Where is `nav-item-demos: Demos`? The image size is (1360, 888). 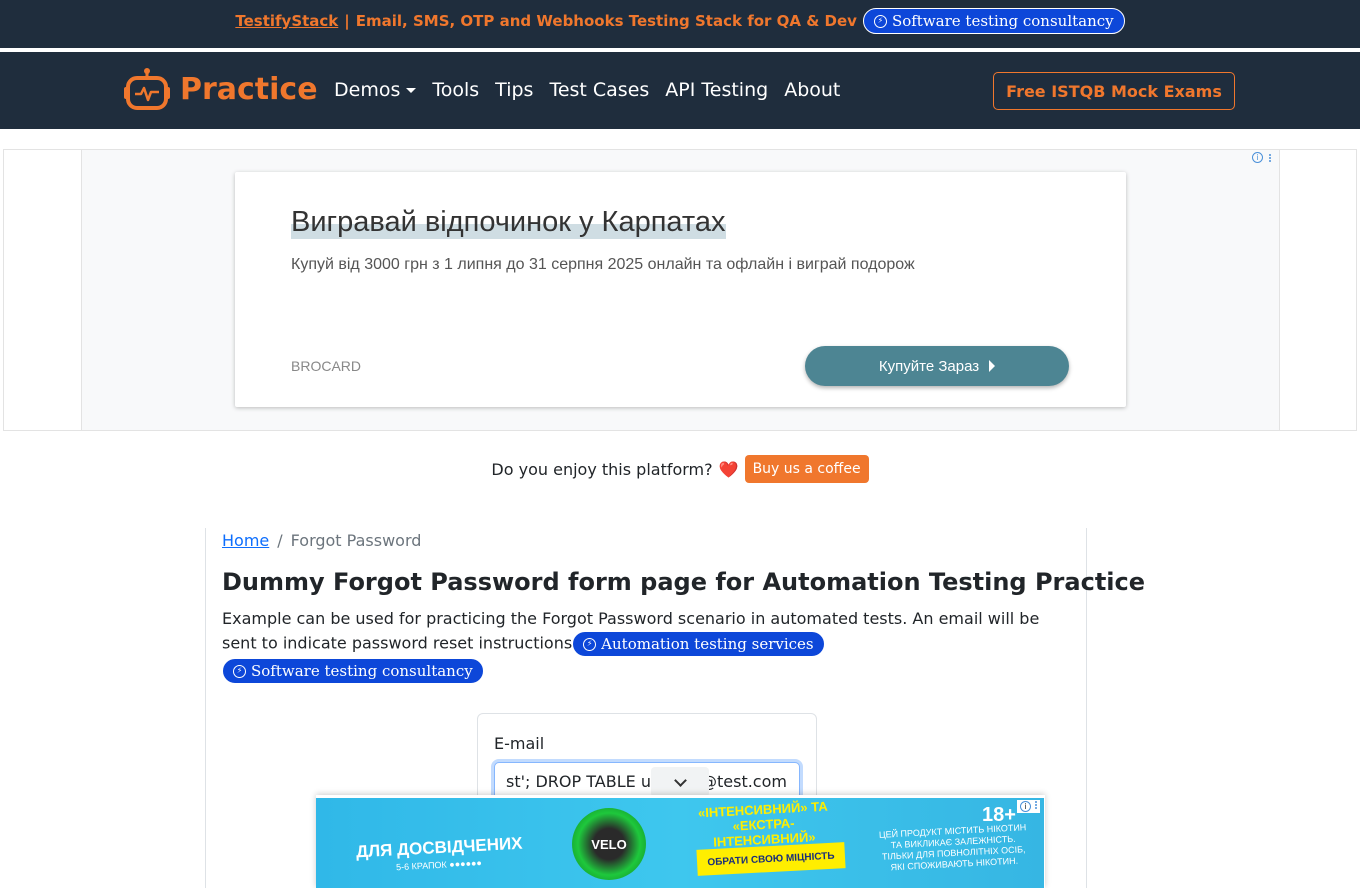
nav-item-demos: Demos is located at coordinates (375, 90).